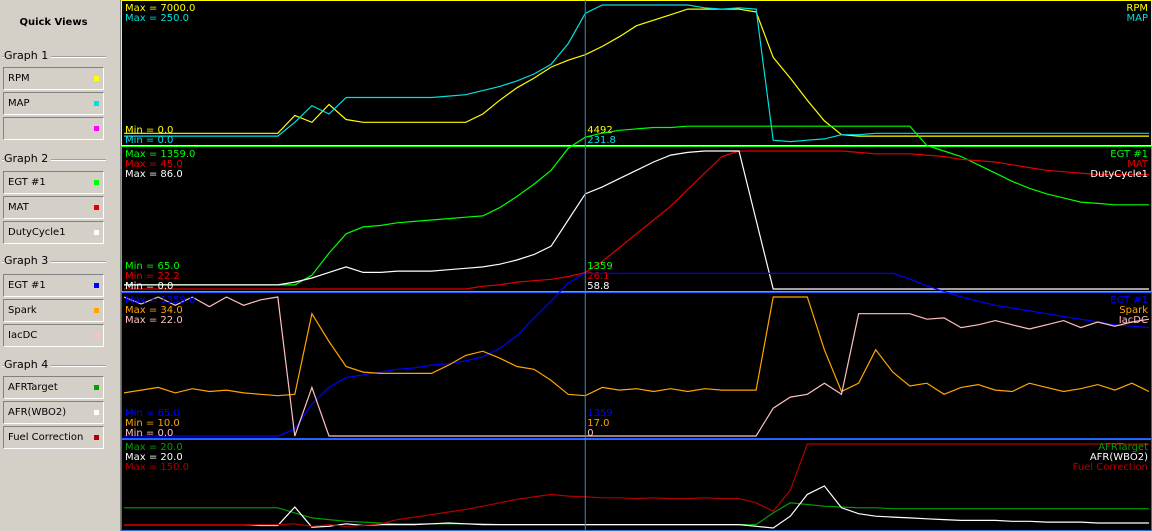 This screenshot has height=531, width=1152. Describe the element at coordinates (19, 103) in the screenshot. I see `slot-label: MAP` at that location.